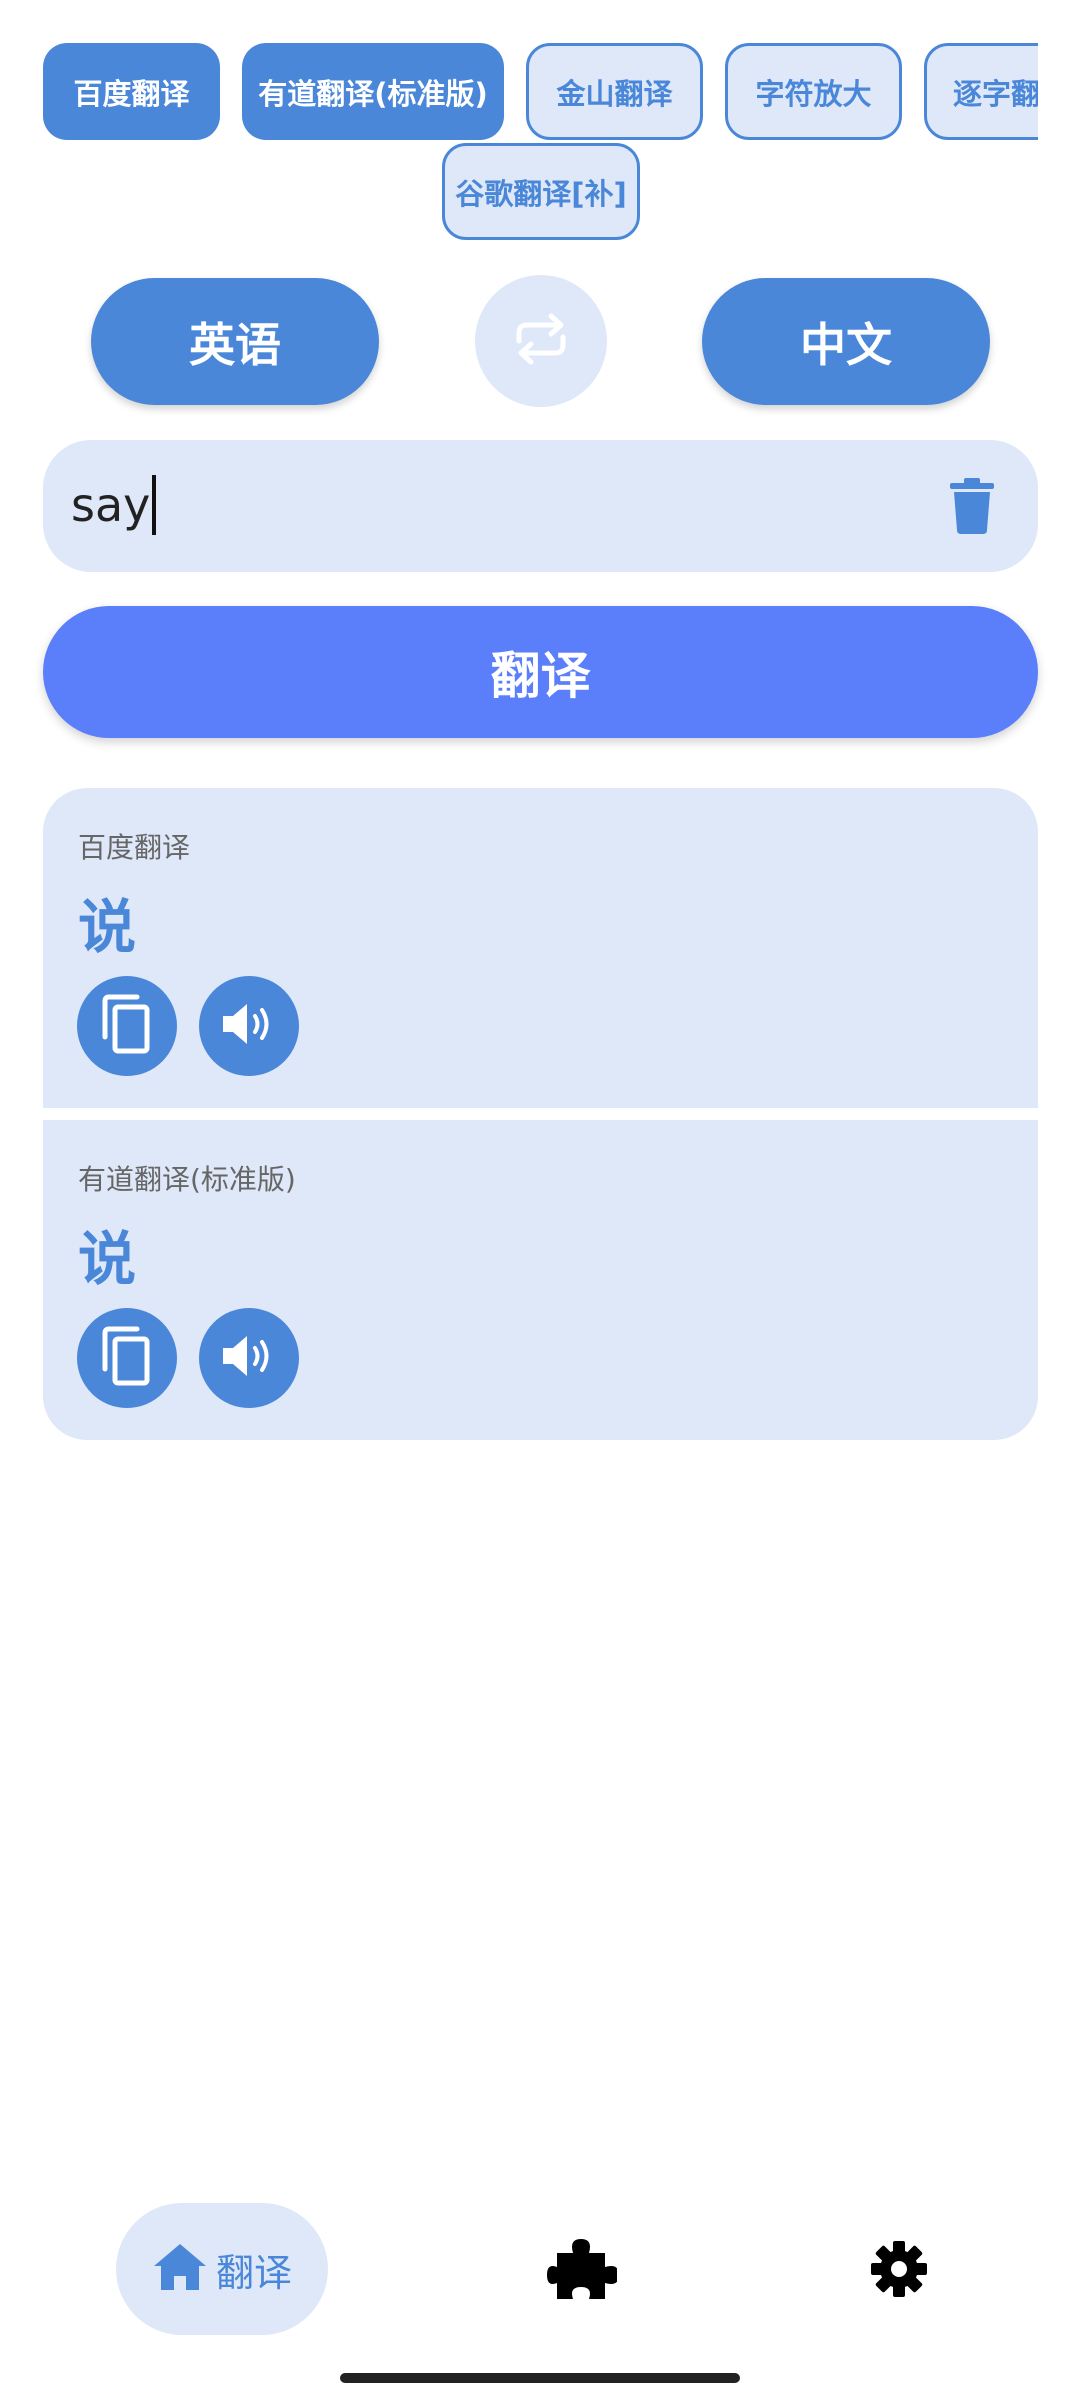 The height and width of the screenshot is (2400, 1080). What do you see at coordinates (813, 91) in the screenshot?
I see `engine-chip-char-zoom: 字符放大` at bounding box center [813, 91].